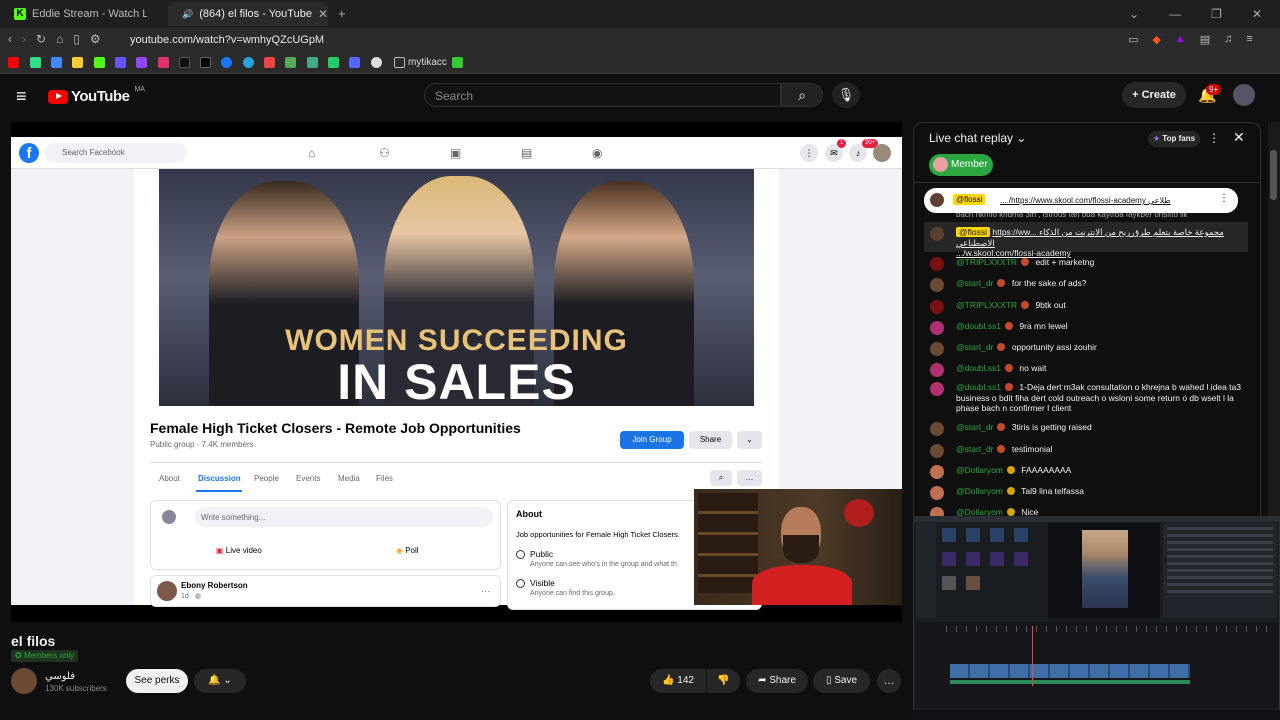 This screenshot has height=720, width=1280. What do you see at coordinates (1089, 429) in the screenshot?
I see `chat-message: @start_dr 3tiris is getting raised` at bounding box center [1089, 429].